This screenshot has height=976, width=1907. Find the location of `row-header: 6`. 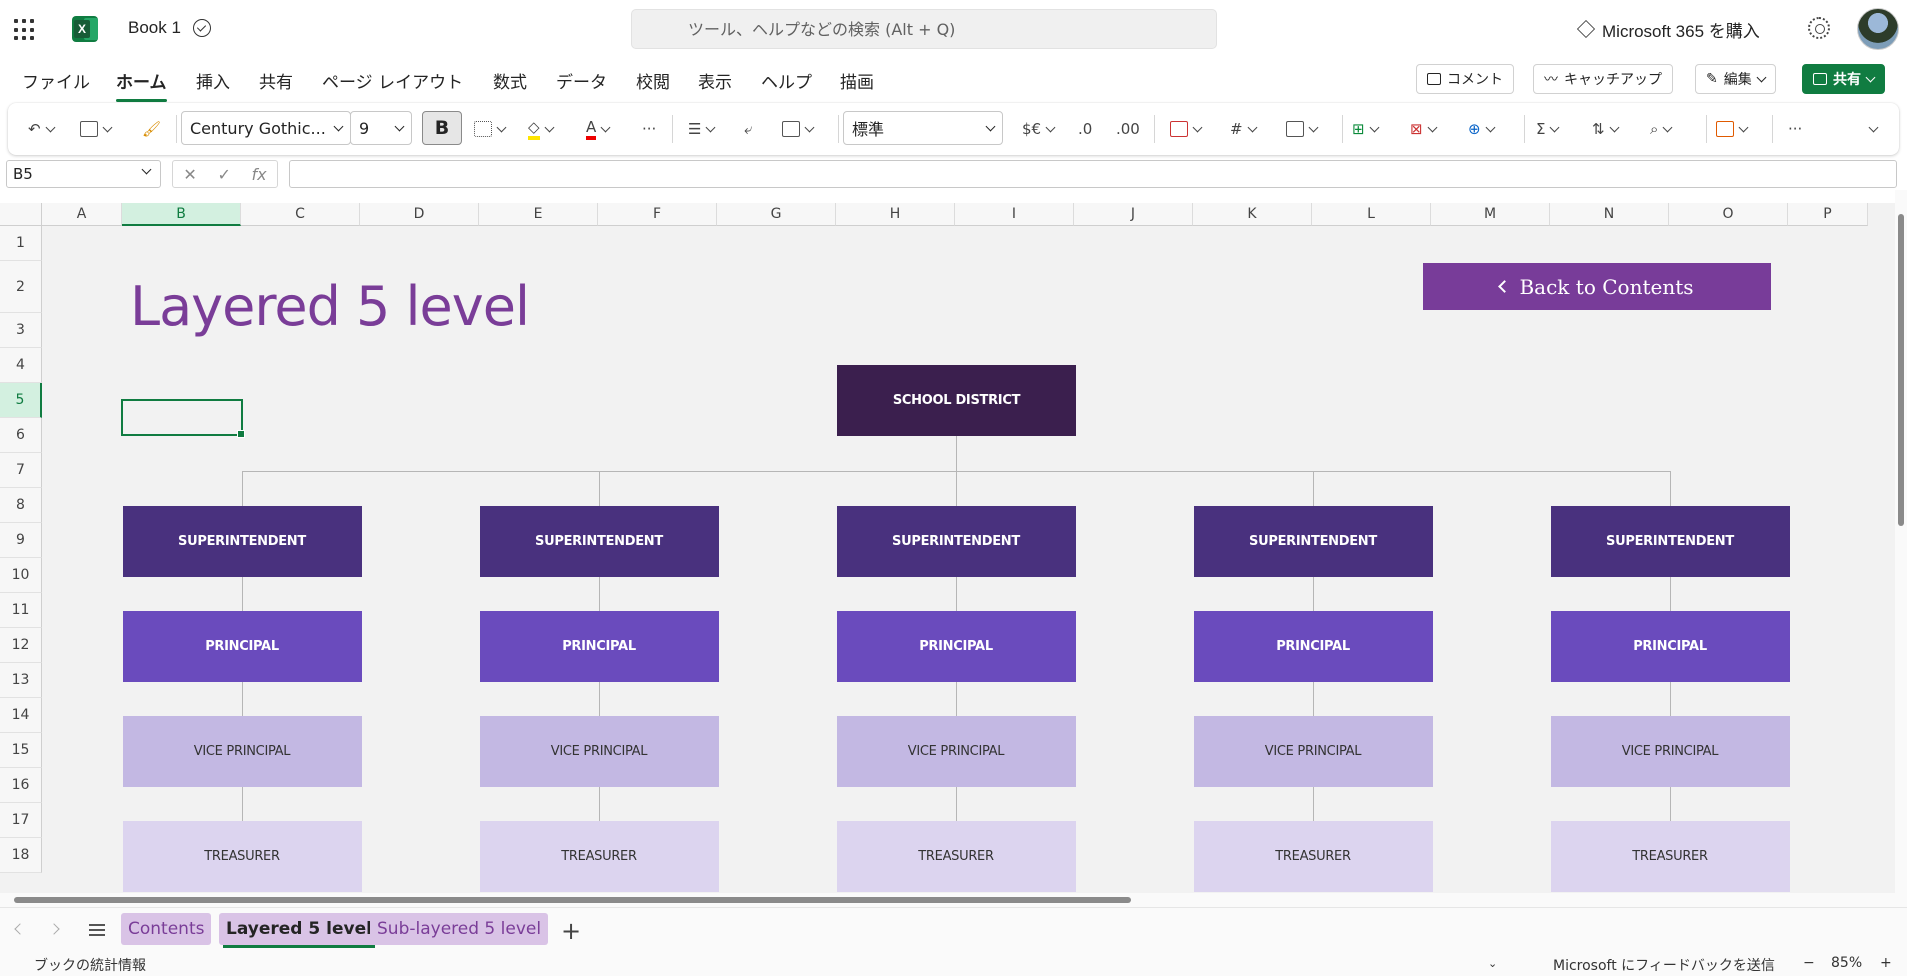

row-header: 6 is located at coordinates (21, 435).